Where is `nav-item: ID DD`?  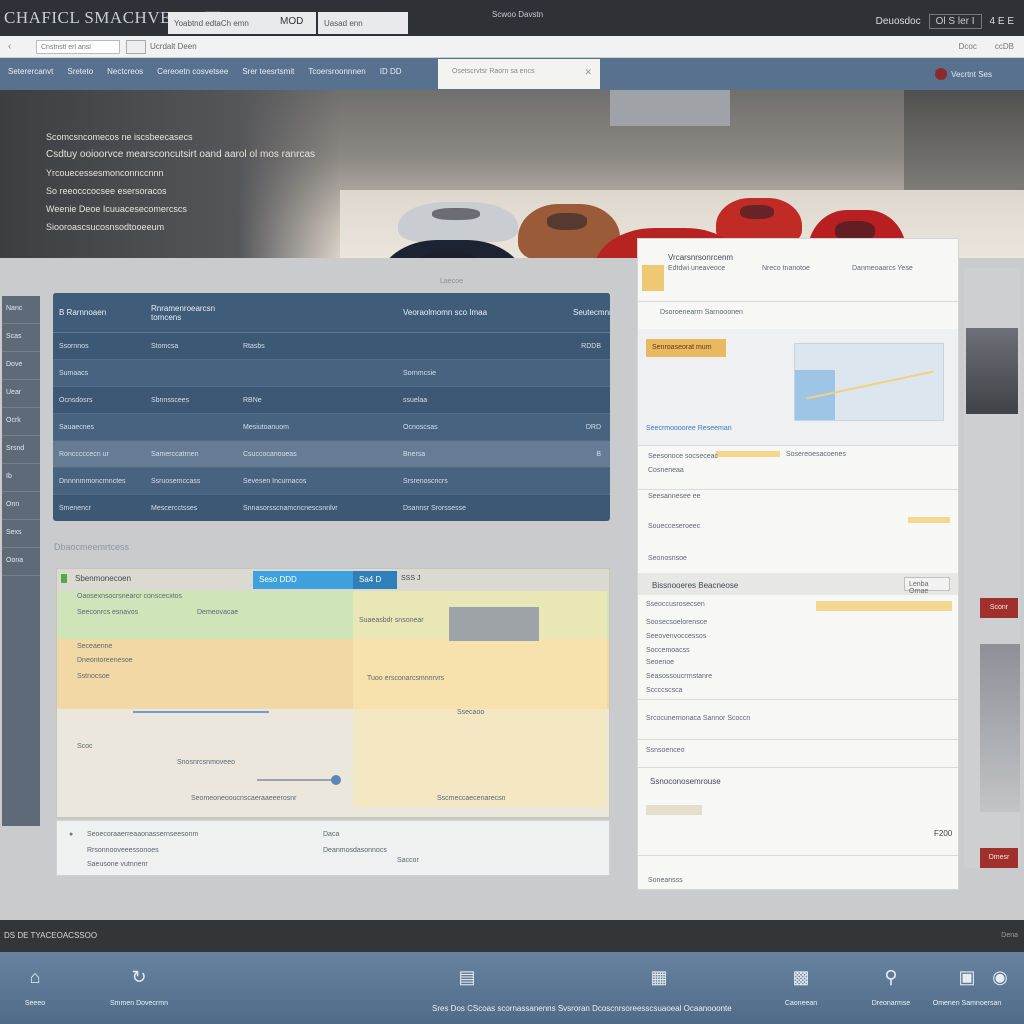
nav-item: ID DD is located at coordinates (391, 71).